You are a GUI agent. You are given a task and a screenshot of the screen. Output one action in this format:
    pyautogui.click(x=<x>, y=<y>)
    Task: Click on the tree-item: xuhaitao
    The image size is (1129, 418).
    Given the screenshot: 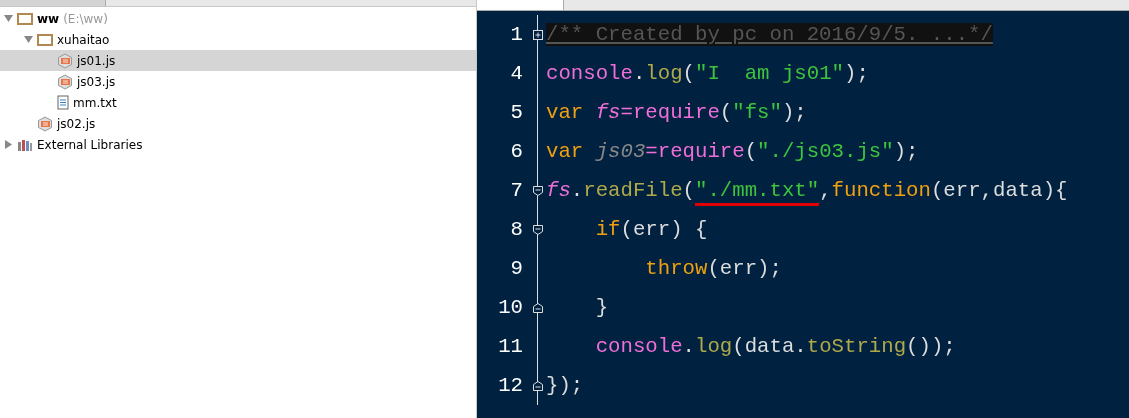 What is the action you would take?
    pyautogui.click(x=238, y=39)
    